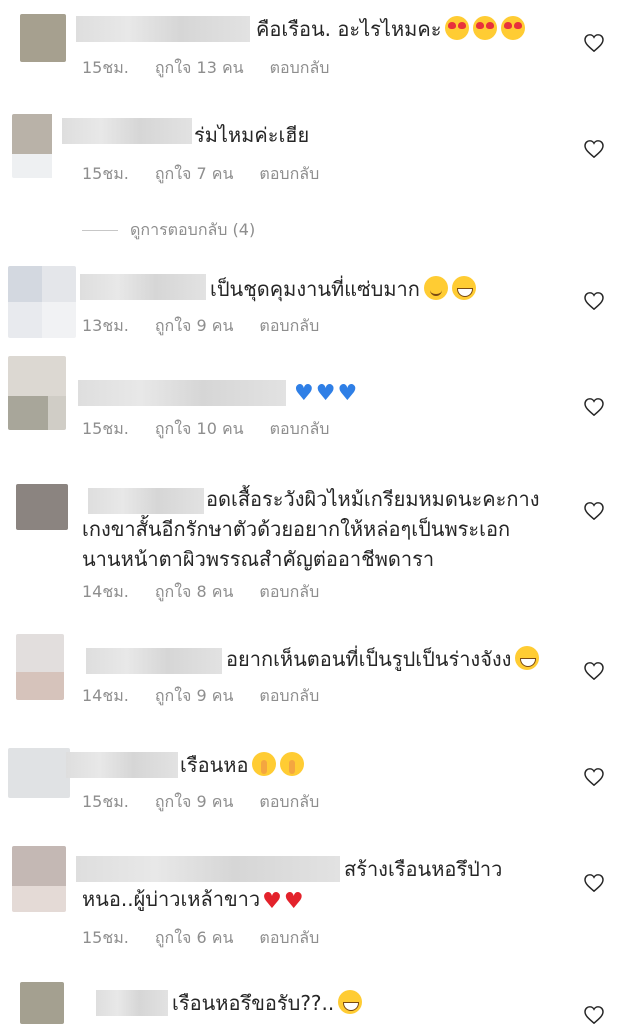 The width and height of the screenshot is (637, 1024). What do you see at coordinates (105, 325) in the screenshot?
I see `comment-time: 13ชม.` at bounding box center [105, 325].